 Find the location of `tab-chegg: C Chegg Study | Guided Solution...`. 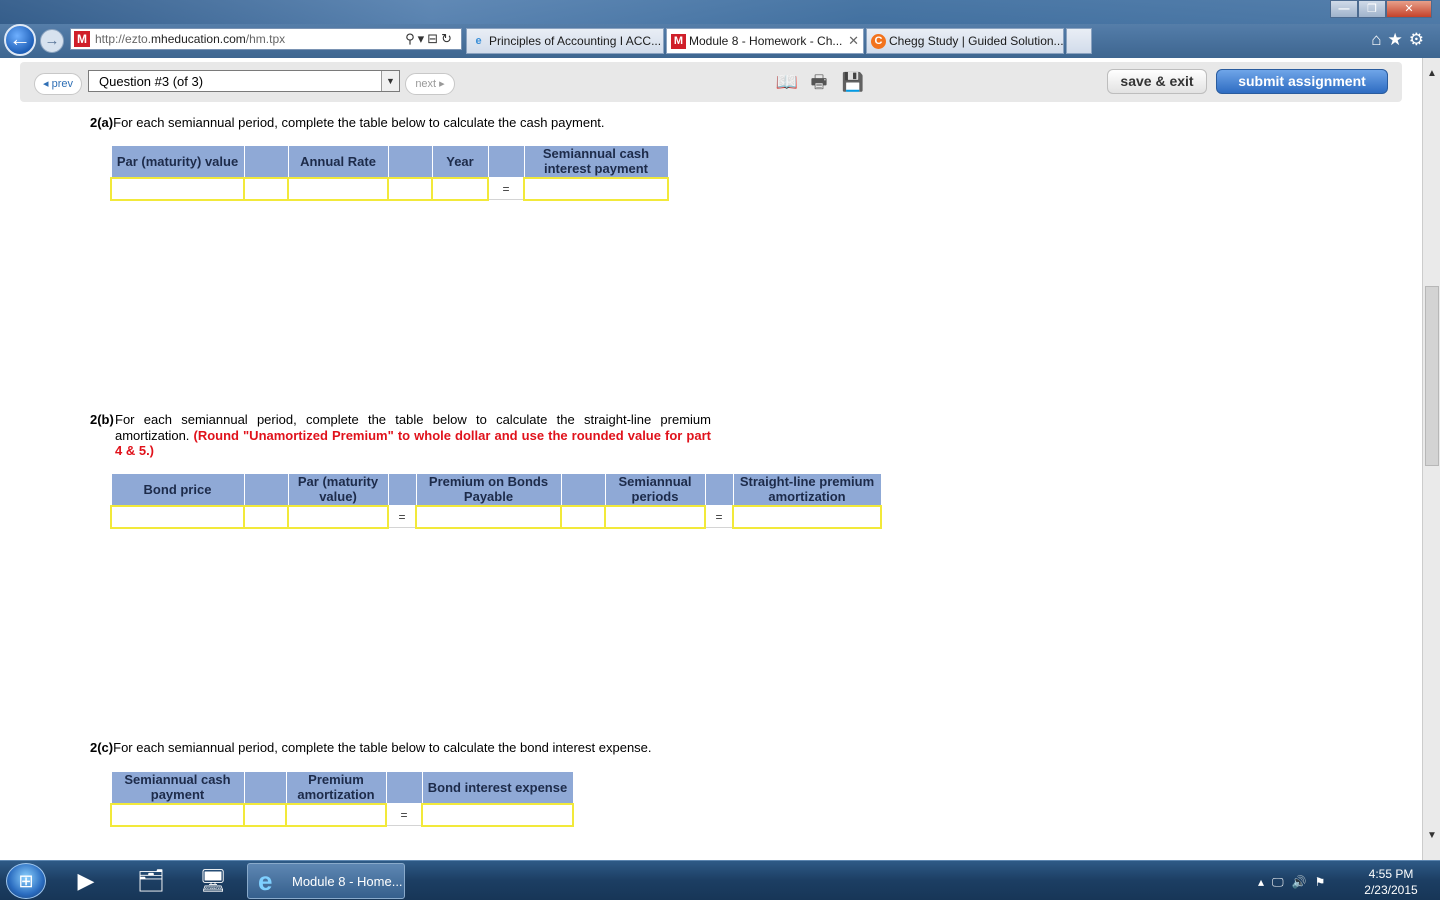

tab-chegg: C Chegg Study | Guided Solution... is located at coordinates (965, 41).